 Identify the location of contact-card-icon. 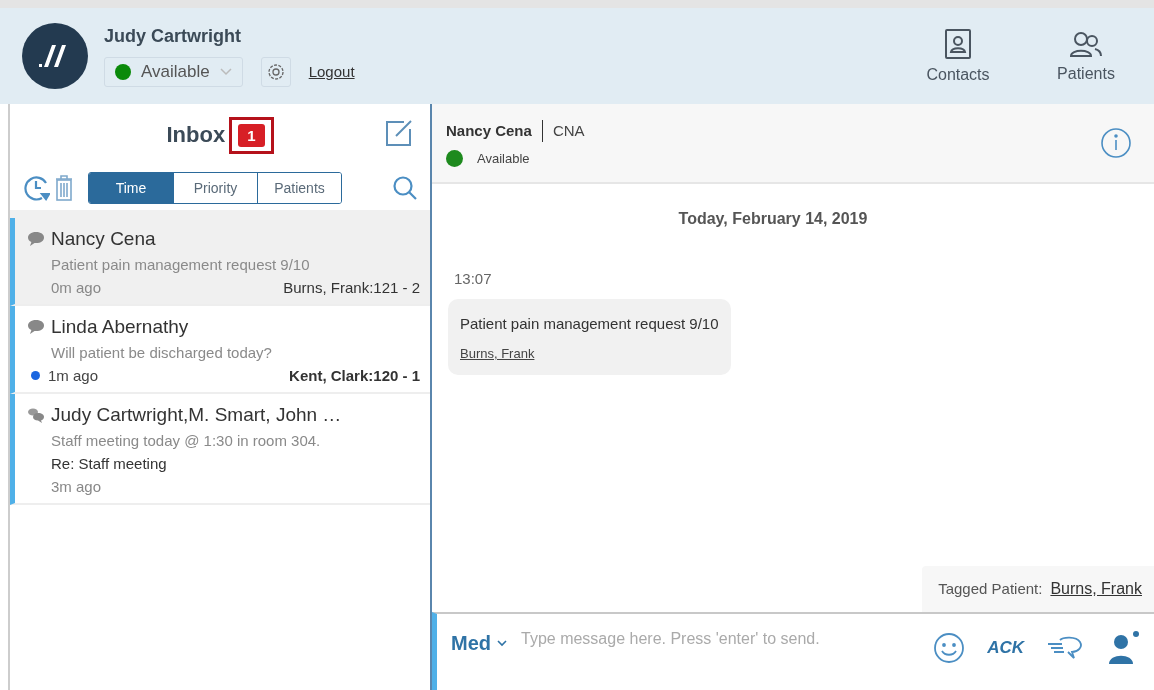
(958, 44).